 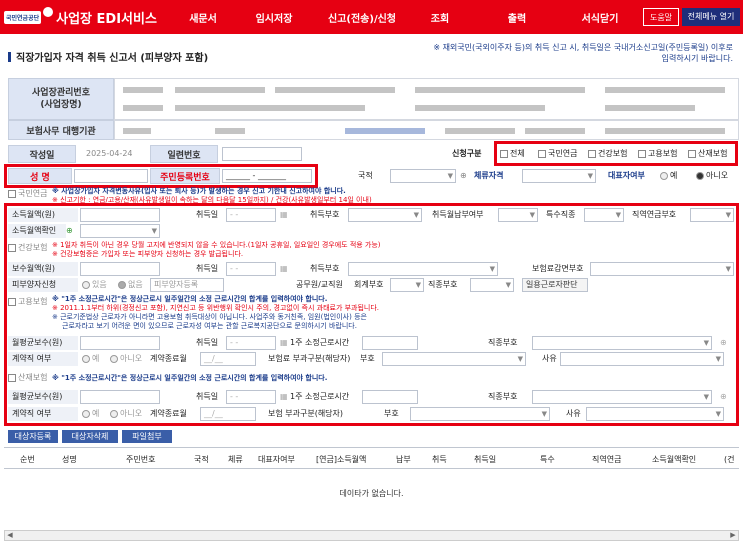 I want to click on logo: 국민연금공단 사업장 EDI서비스, so click(x=85, y=17).